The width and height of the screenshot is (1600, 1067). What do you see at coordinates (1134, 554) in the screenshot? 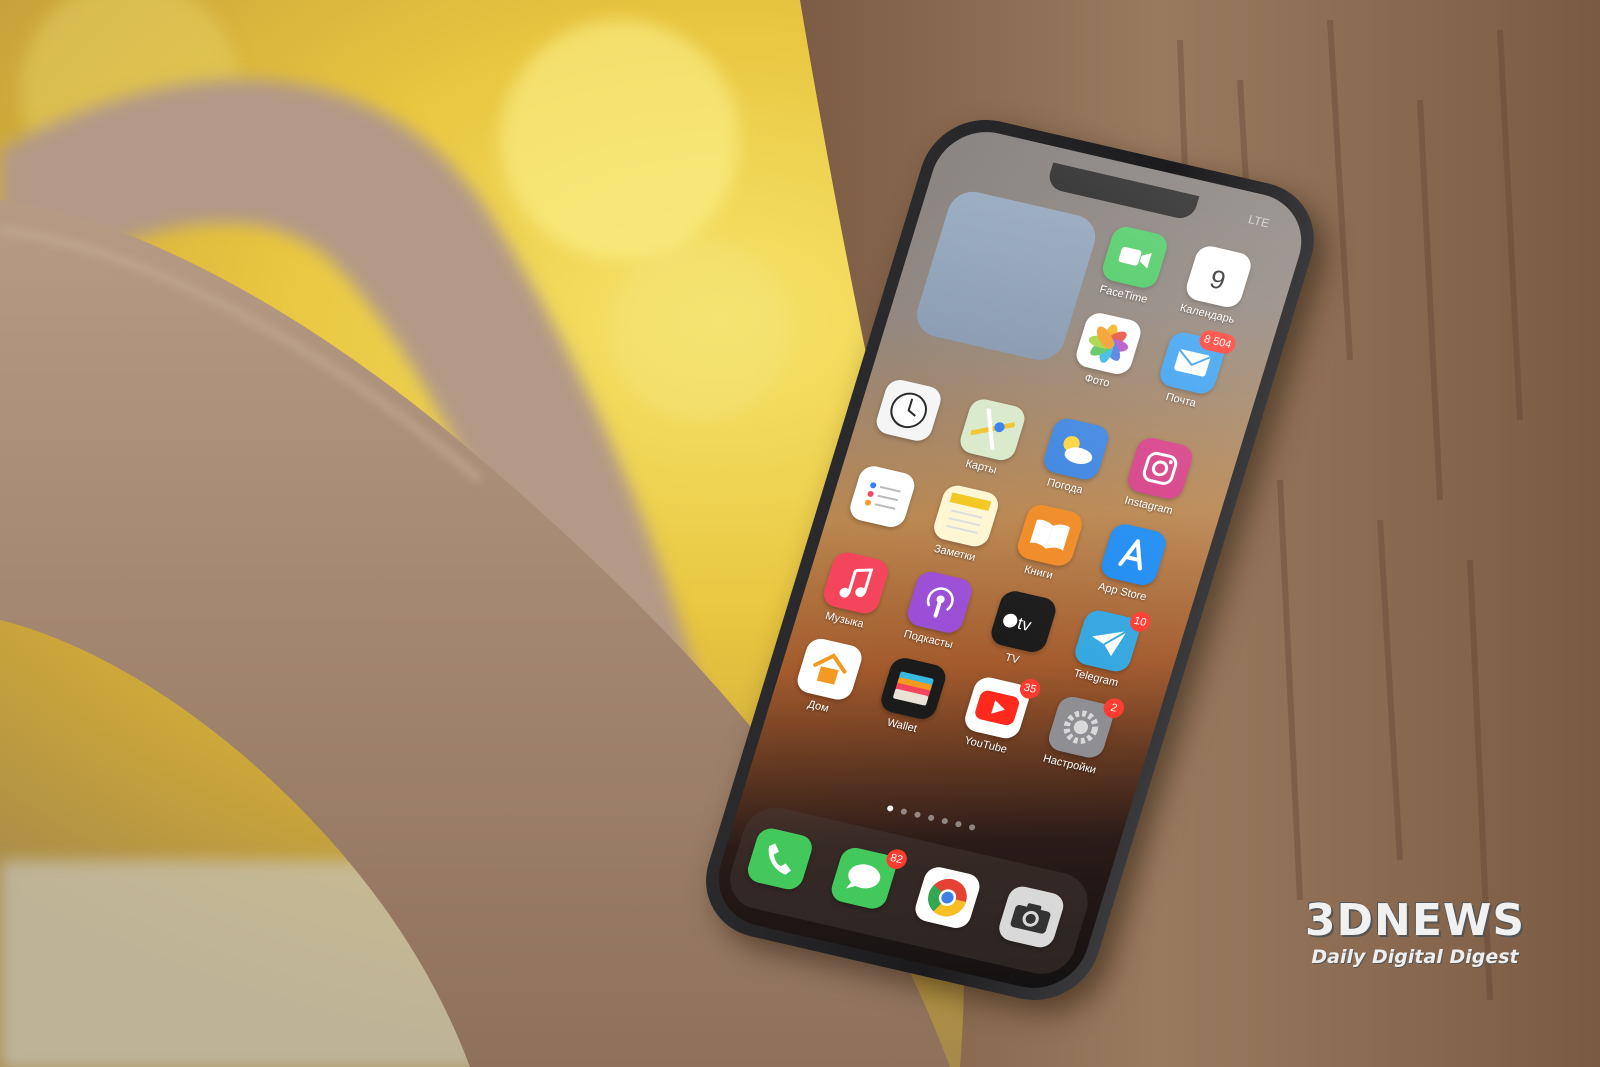
I see `app-store-a-icon` at bounding box center [1134, 554].